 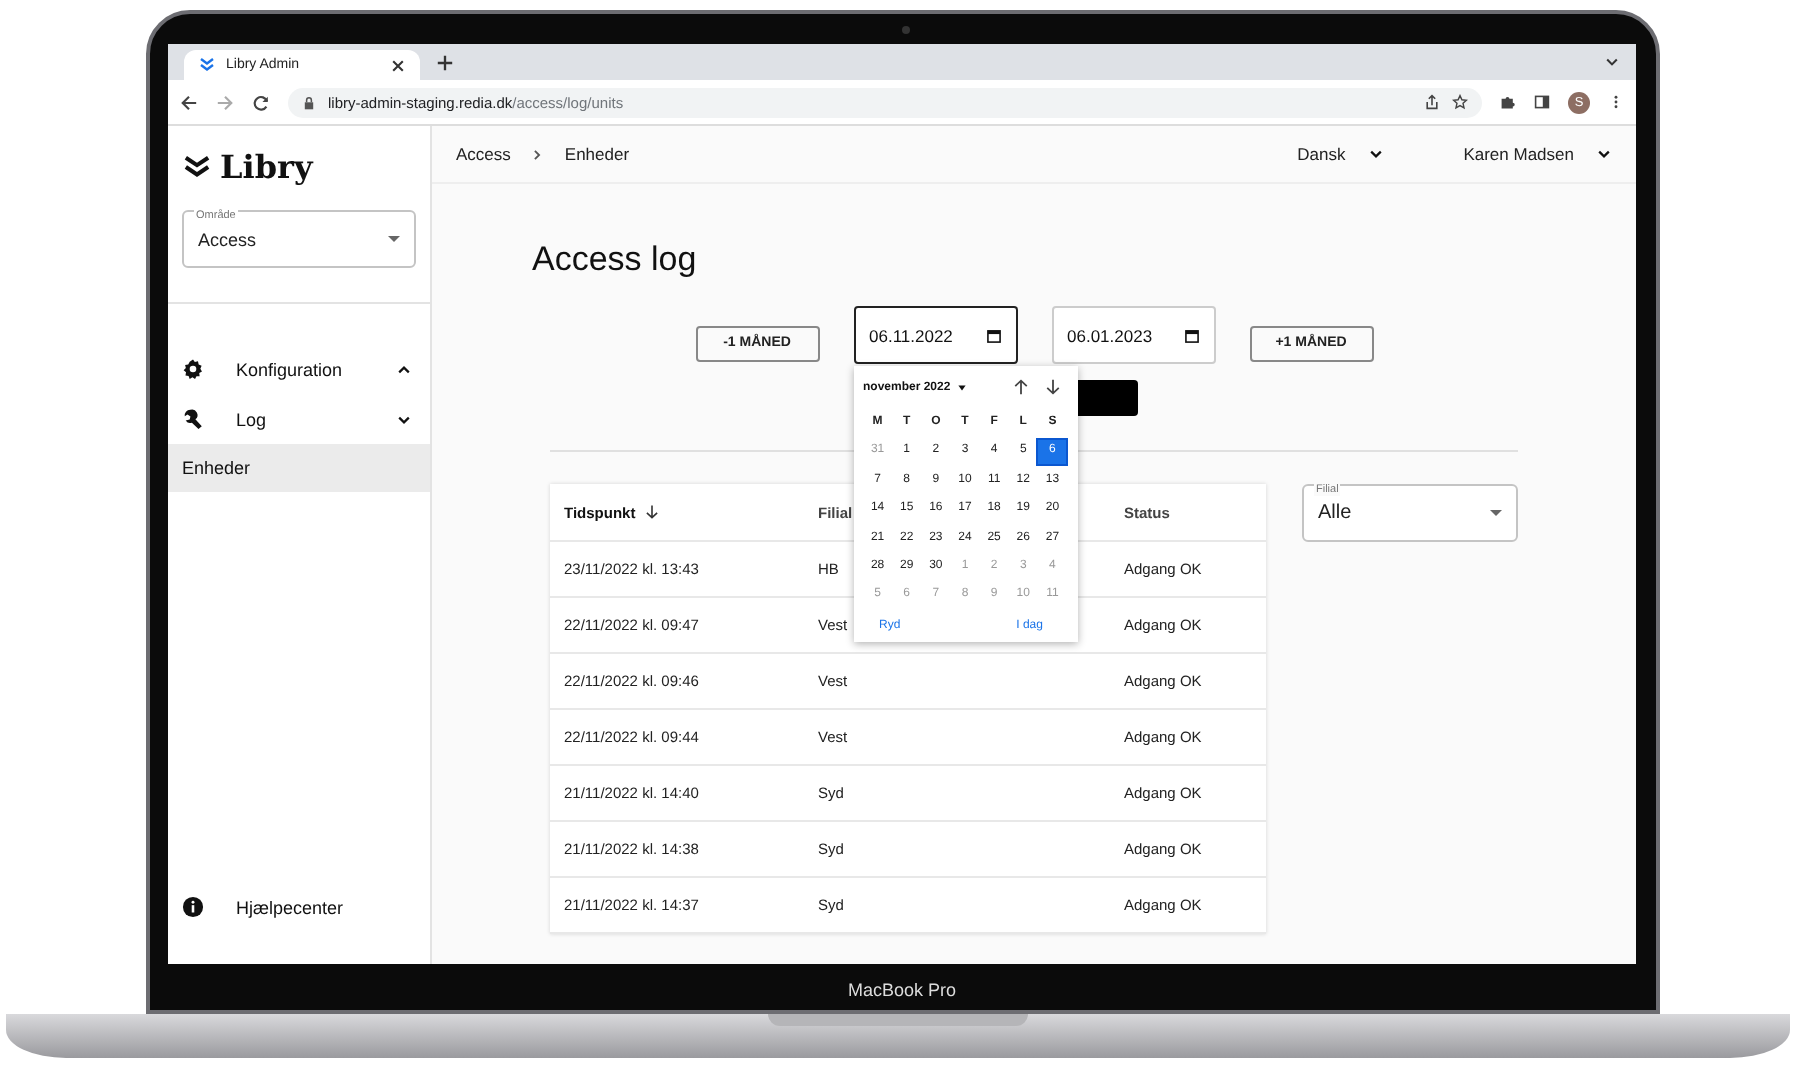 What do you see at coordinates (261, 102) in the screenshot?
I see `reload-icon` at bounding box center [261, 102].